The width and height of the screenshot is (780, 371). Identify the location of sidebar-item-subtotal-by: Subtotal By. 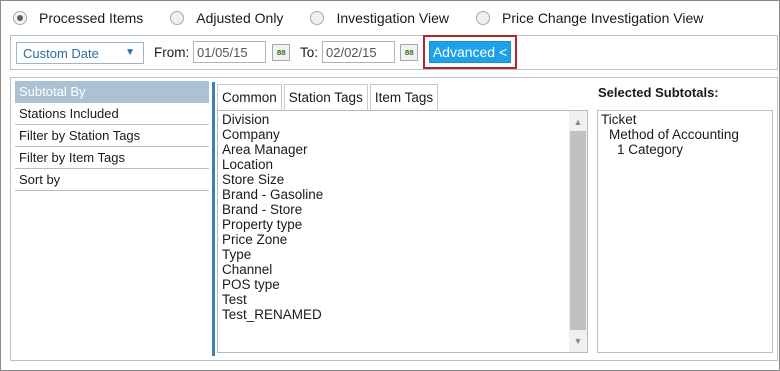
(112, 92).